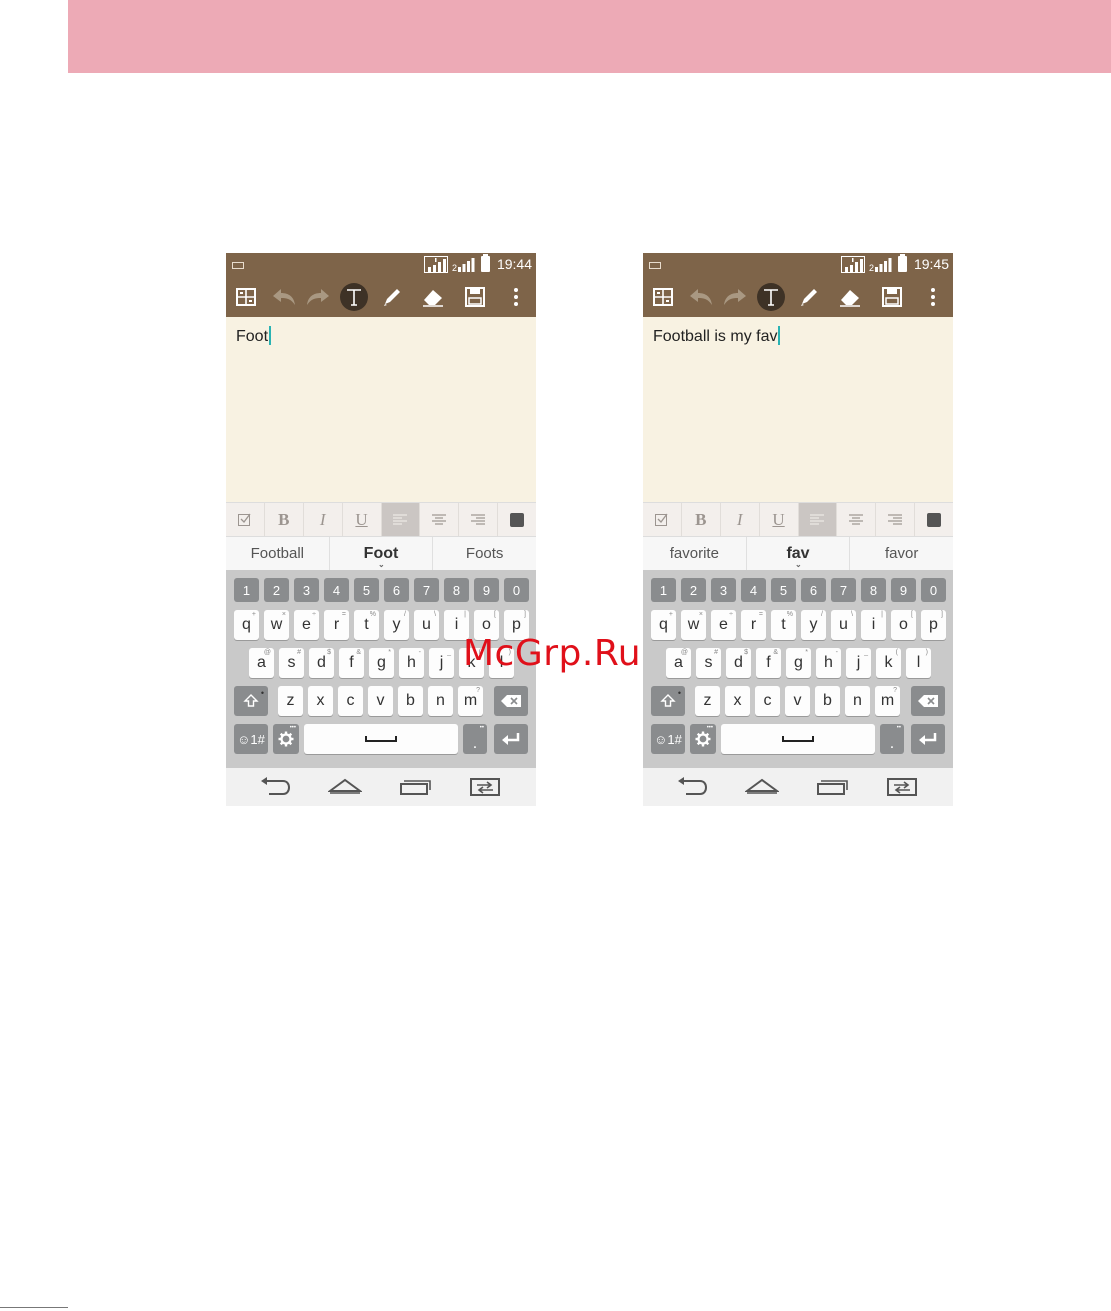 The width and height of the screenshot is (1111, 1311). What do you see at coordinates (692, 787) in the screenshot?
I see `back-icon` at bounding box center [692, 787].